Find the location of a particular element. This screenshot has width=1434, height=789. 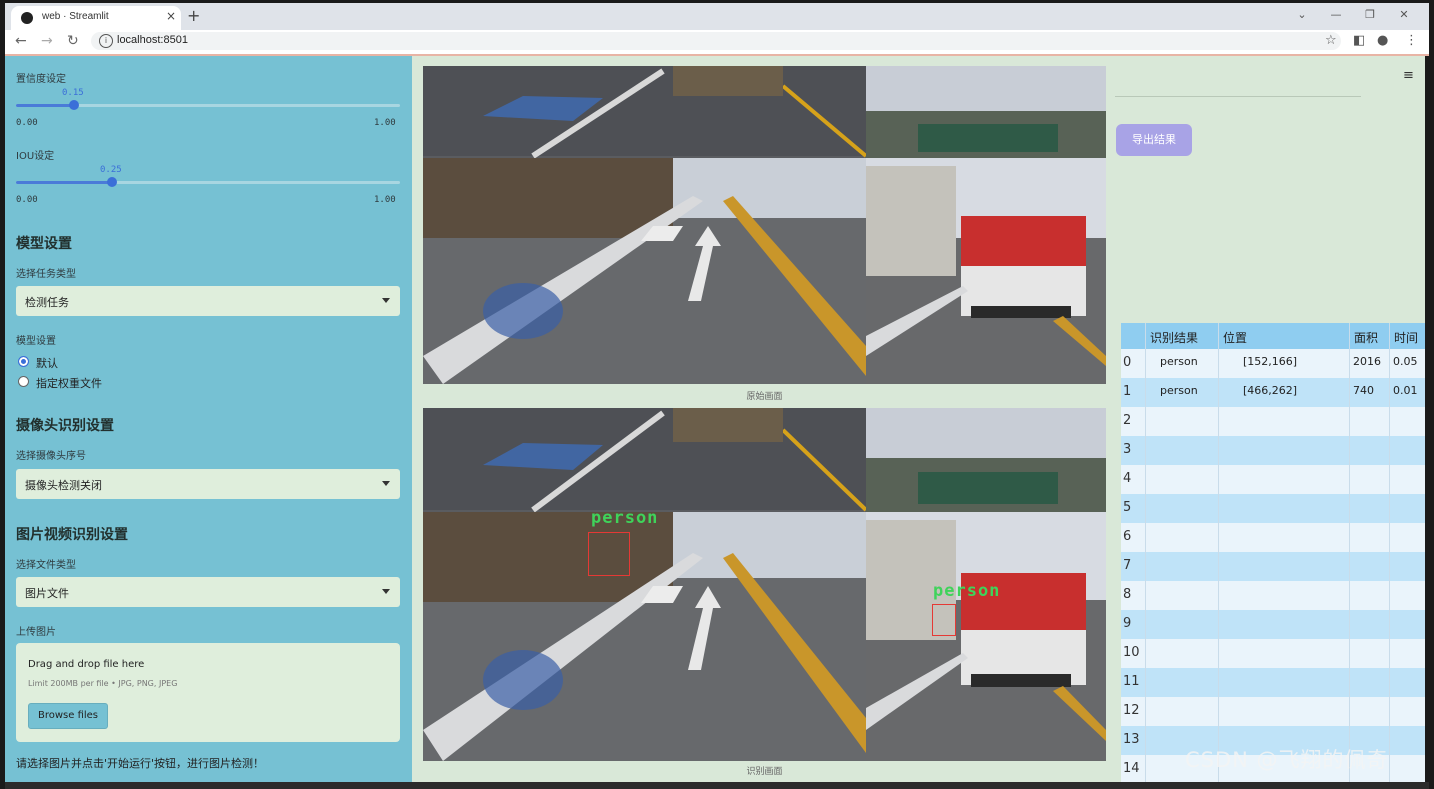

url-field: i localhost:8501 is located at coordinates (716, 41).